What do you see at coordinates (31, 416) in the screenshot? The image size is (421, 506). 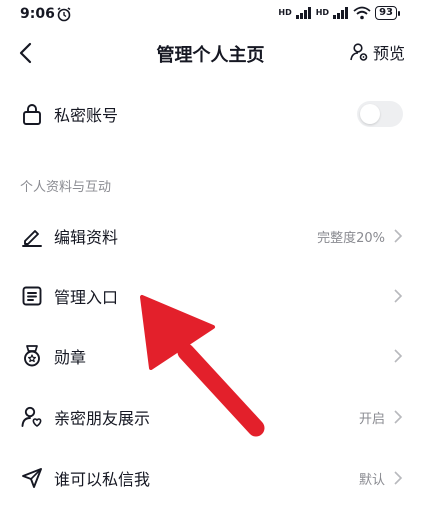 I see `close-friends-icon` at bounding box center [31, 416].